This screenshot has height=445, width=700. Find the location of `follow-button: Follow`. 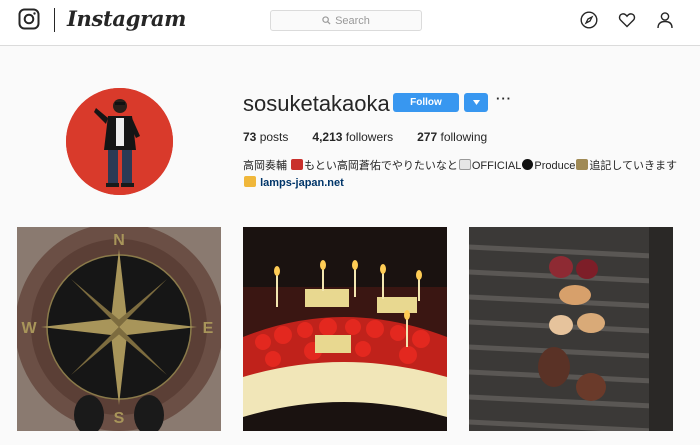

follow-button: Follow is located at coordinates (426, 102).